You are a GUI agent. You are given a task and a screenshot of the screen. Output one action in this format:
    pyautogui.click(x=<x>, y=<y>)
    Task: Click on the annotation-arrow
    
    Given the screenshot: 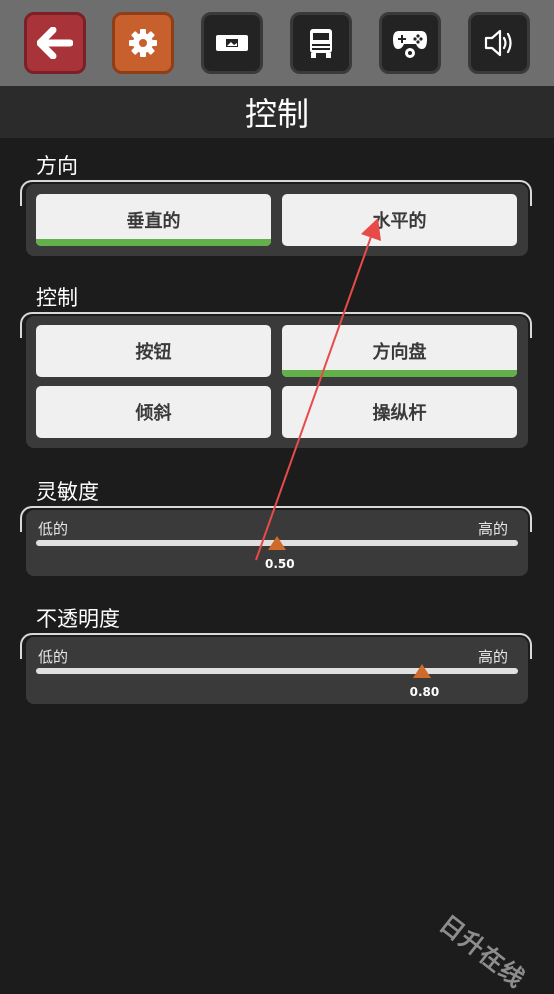 What is the action you would take?
    pyautogui.click(x=318, y=389)
    